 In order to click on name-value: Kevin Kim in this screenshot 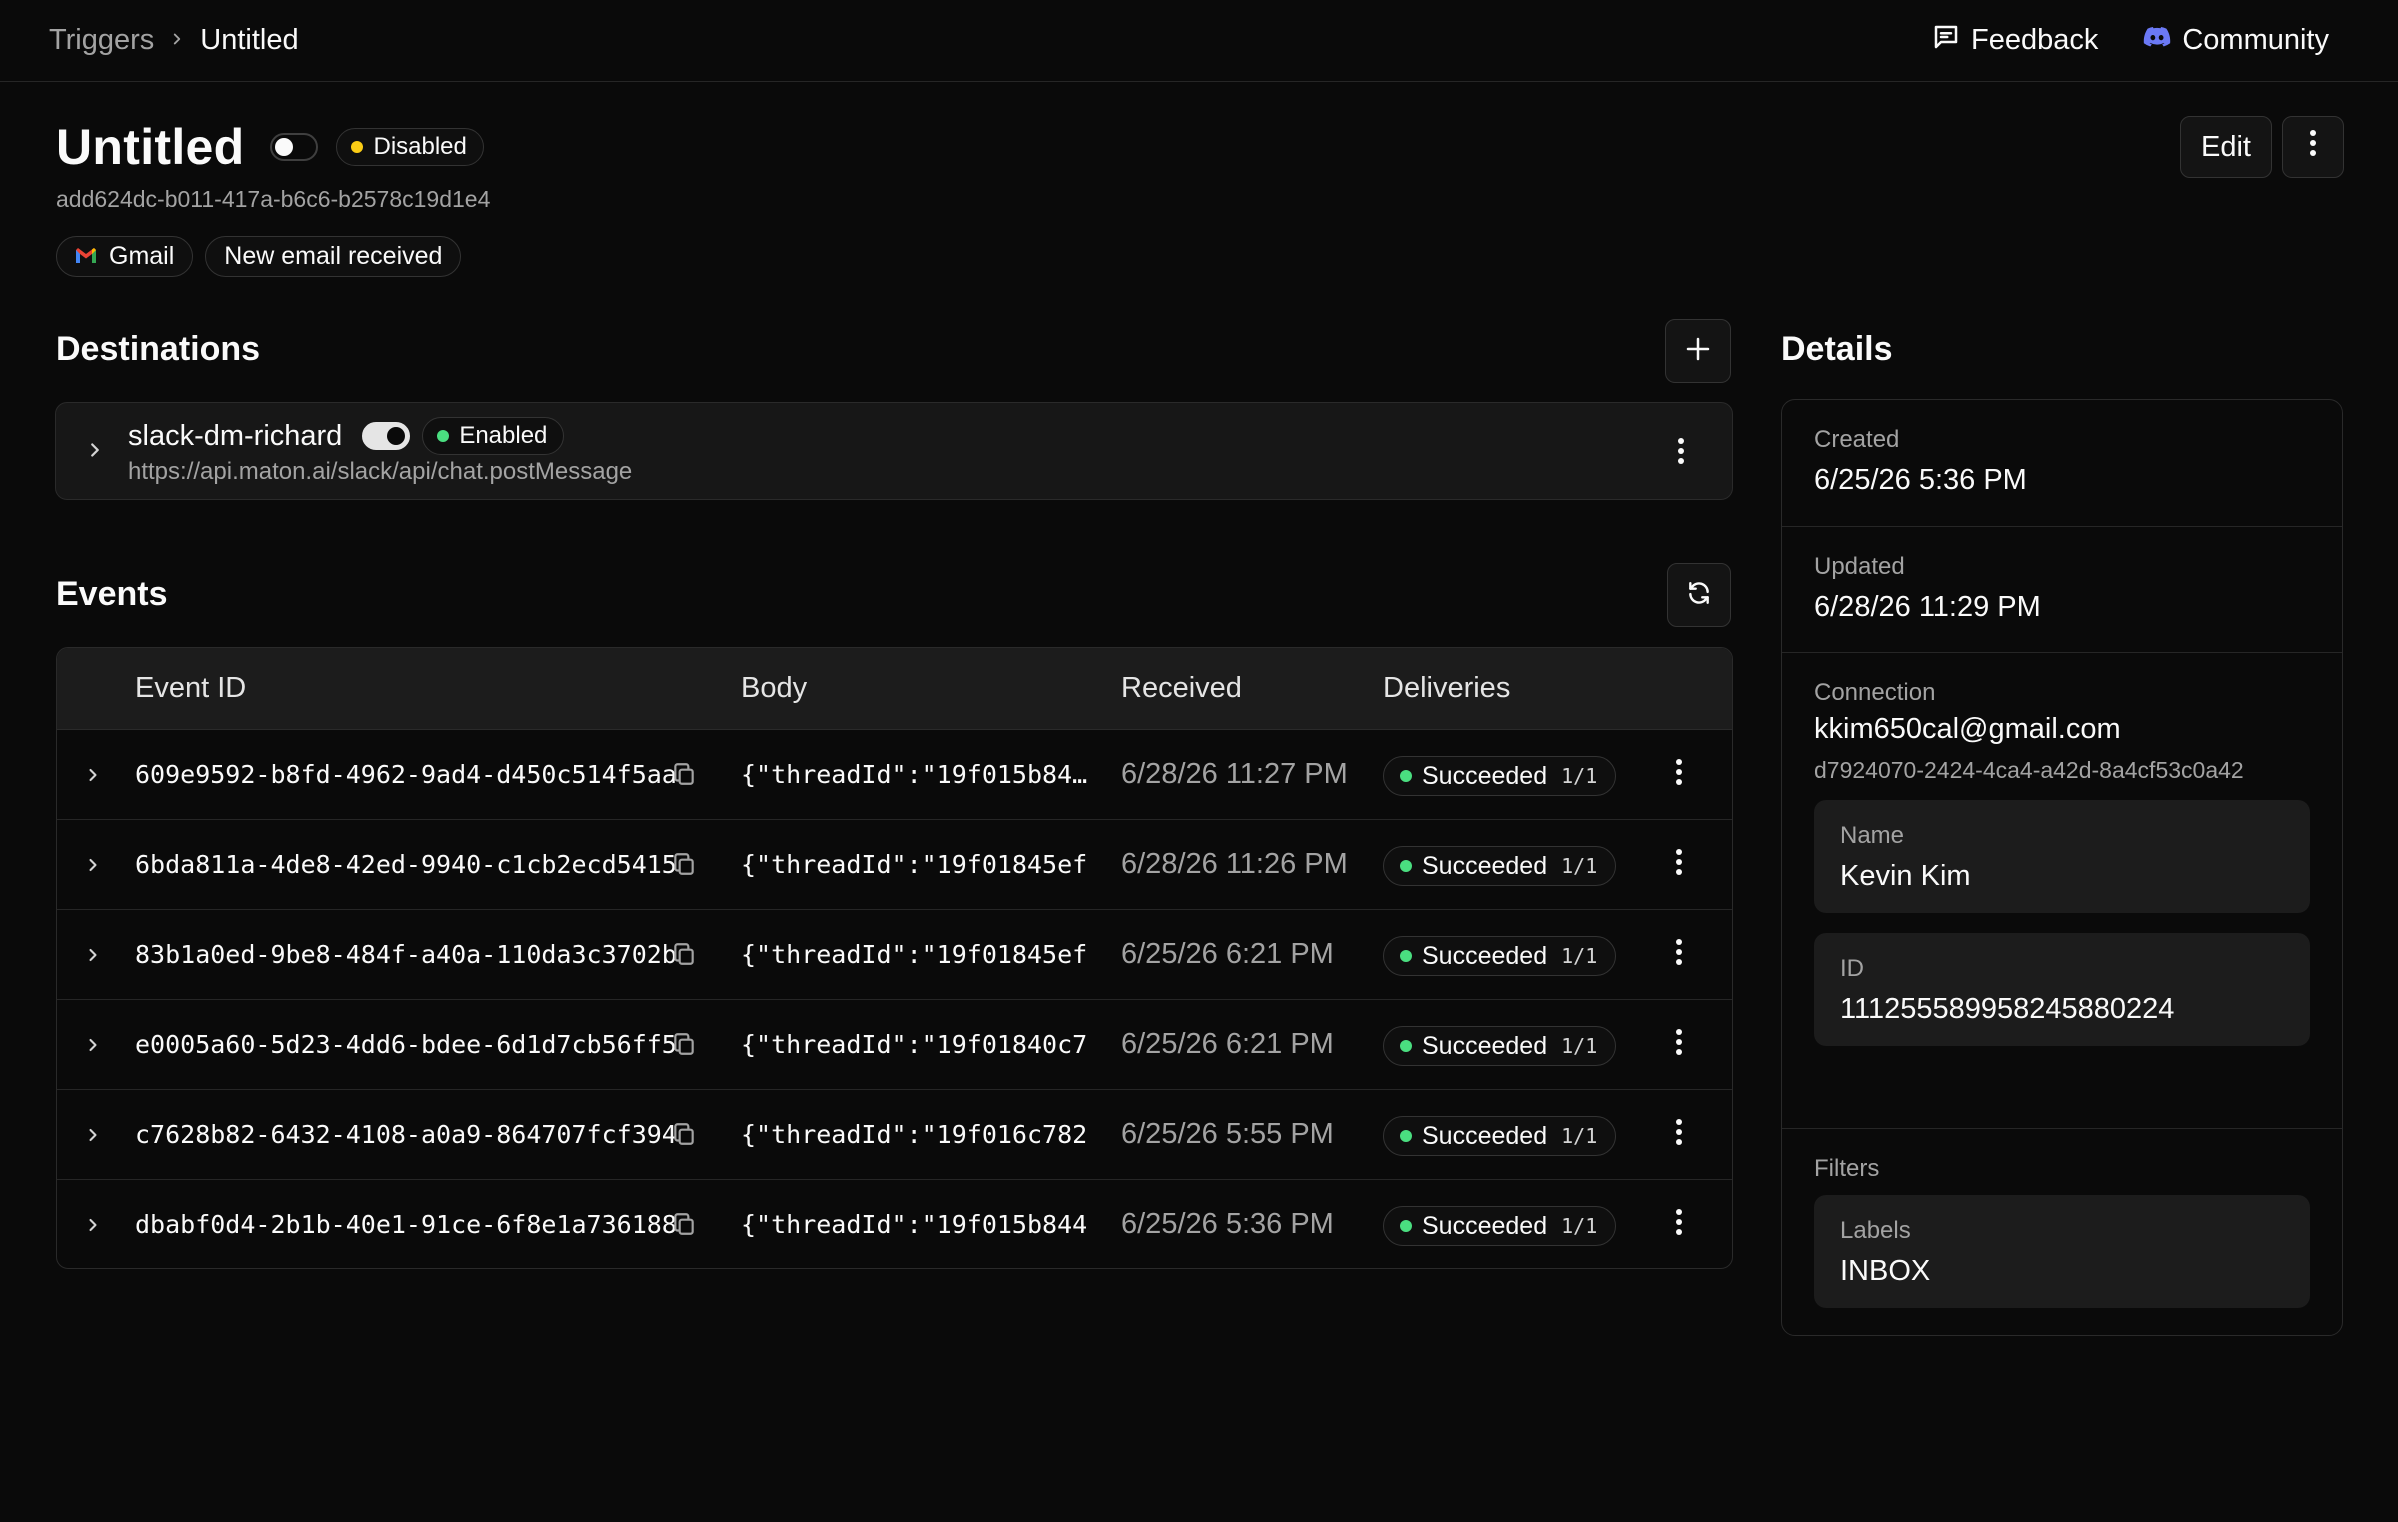, I will do `click(1905, 876)`.